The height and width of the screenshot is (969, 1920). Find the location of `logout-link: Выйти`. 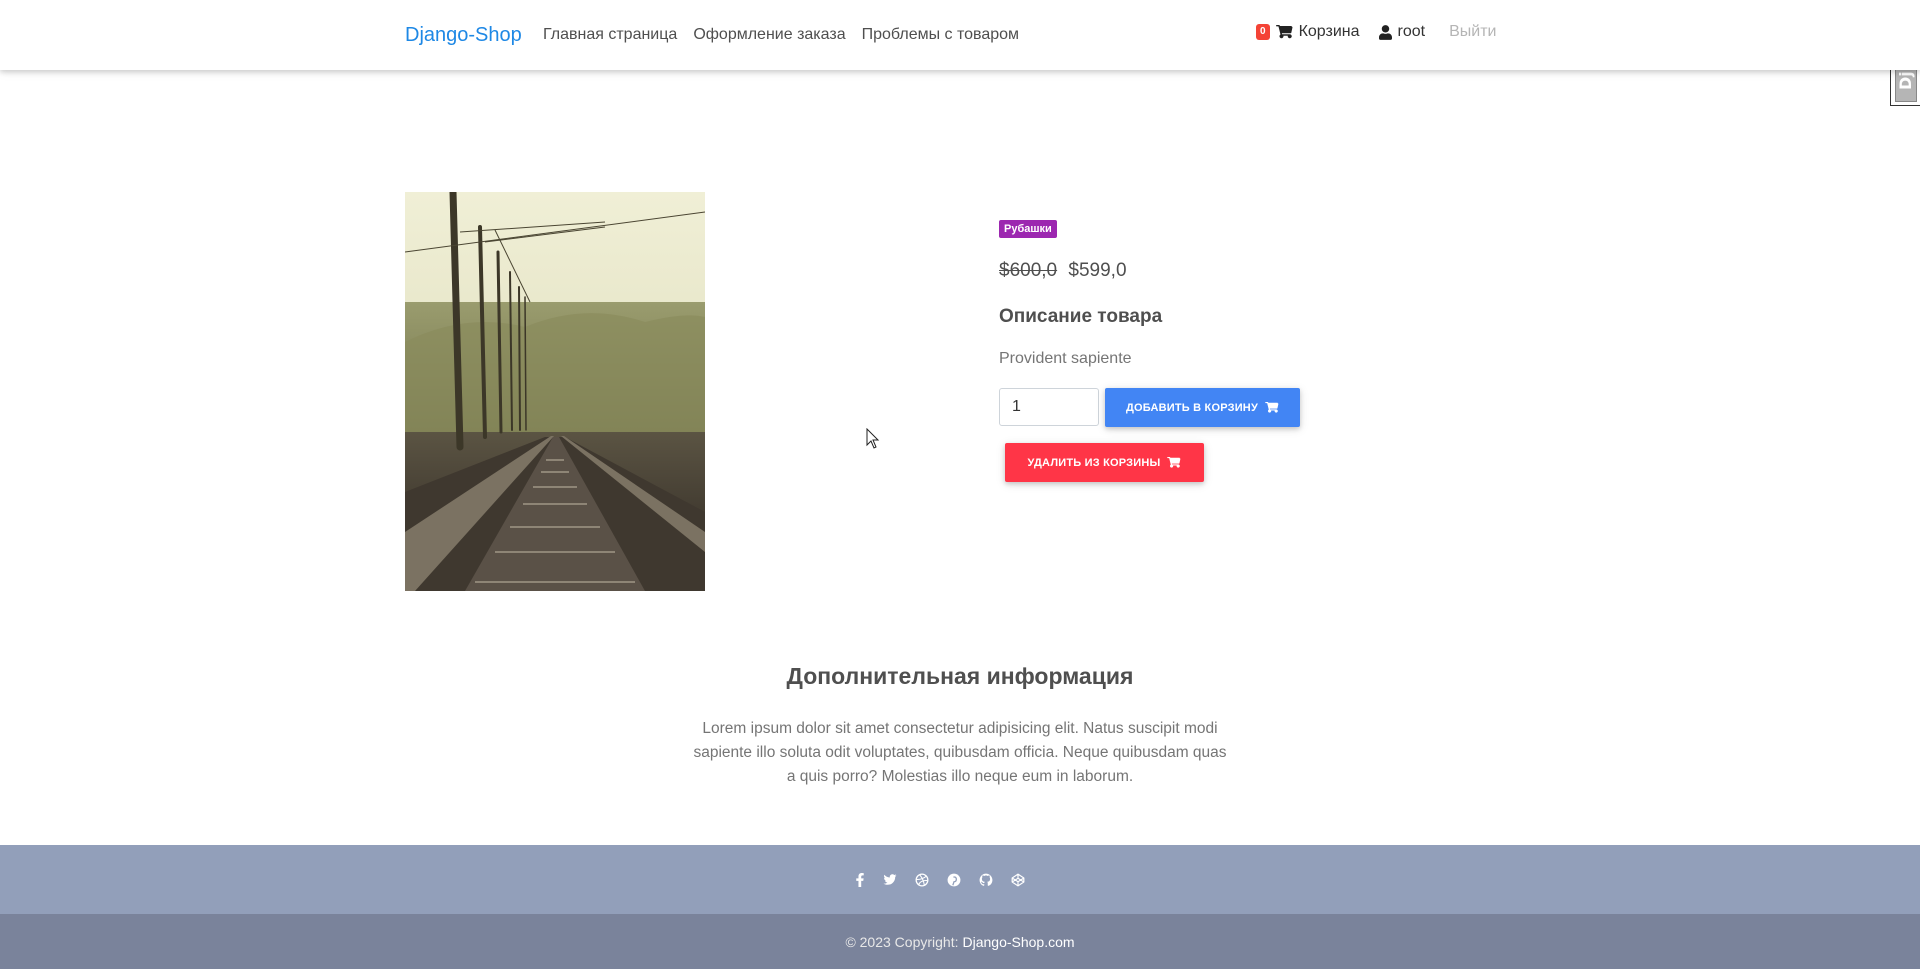

logout-link: Выйти is located at coordinates (1472, 32).